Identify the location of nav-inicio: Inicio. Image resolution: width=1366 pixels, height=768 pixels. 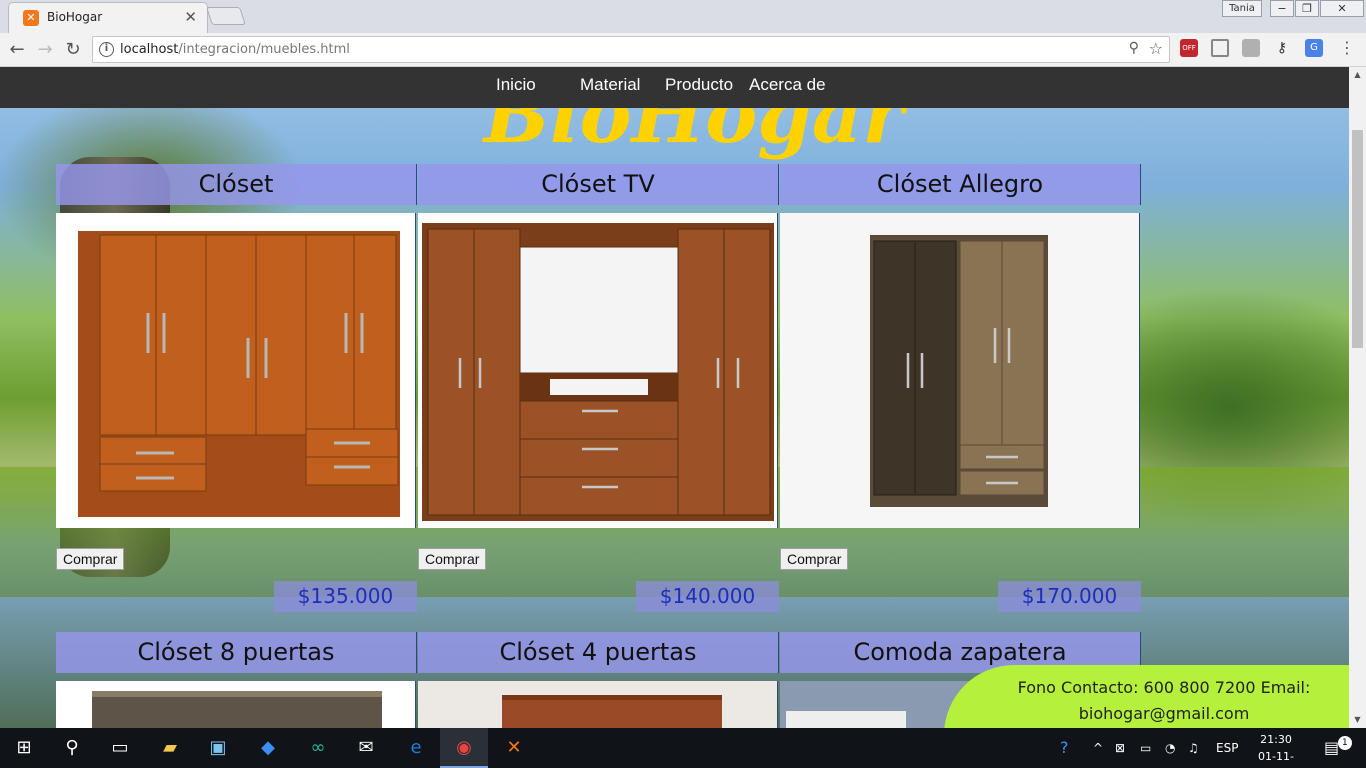
(516, 85).